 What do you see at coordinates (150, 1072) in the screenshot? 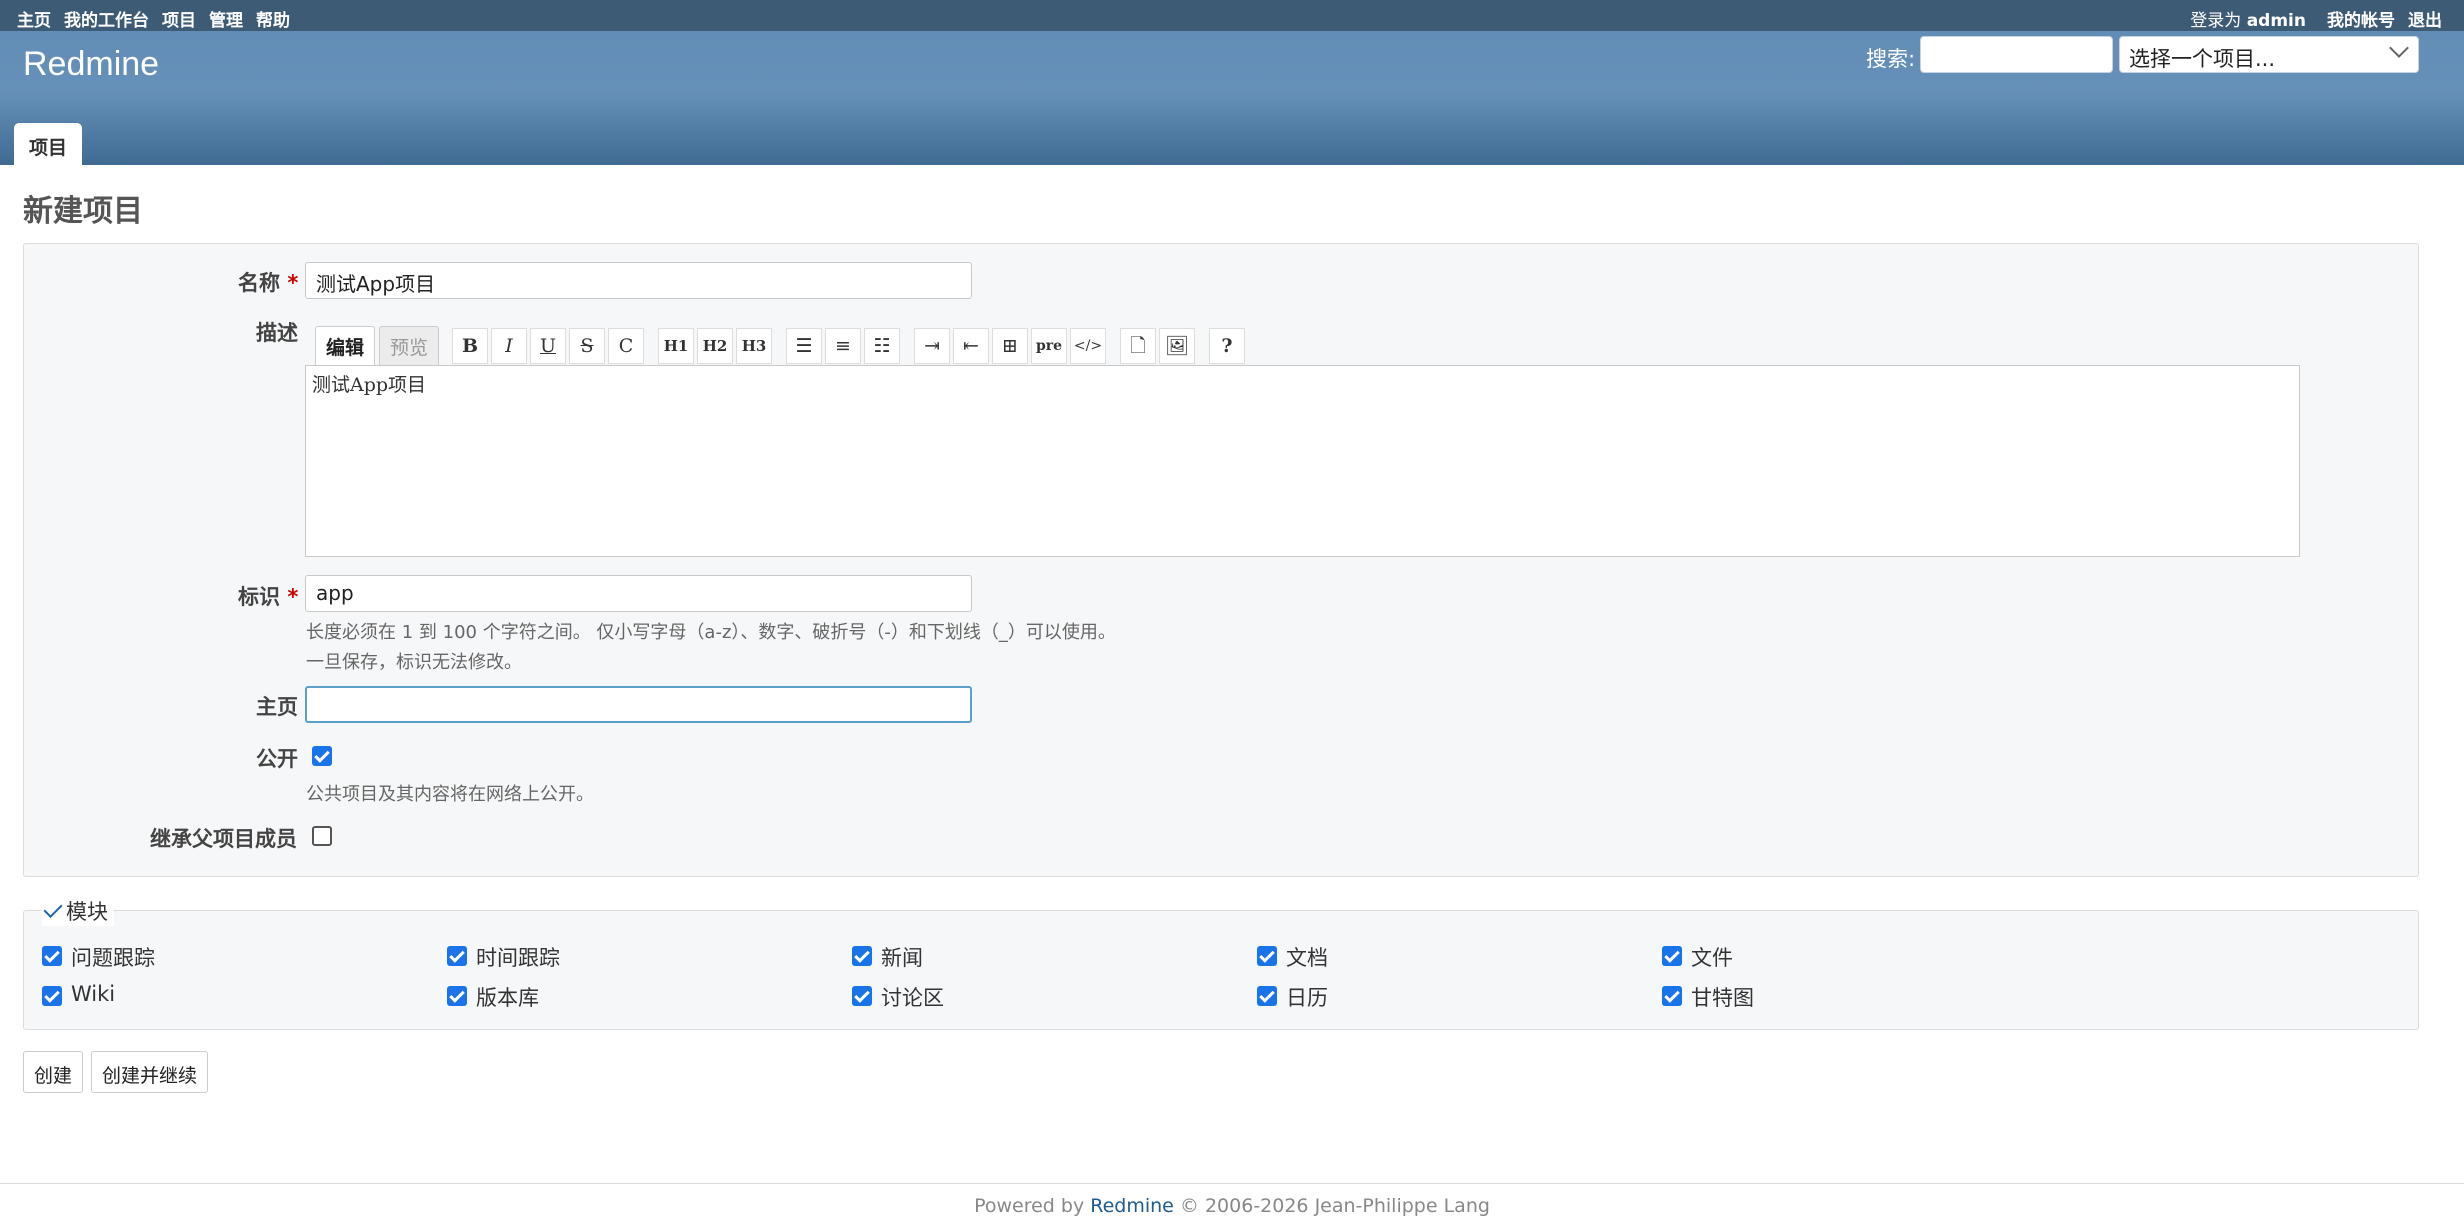
I see `create-and-continue-button: 创建并继续` at bounding box center [150, 1072].